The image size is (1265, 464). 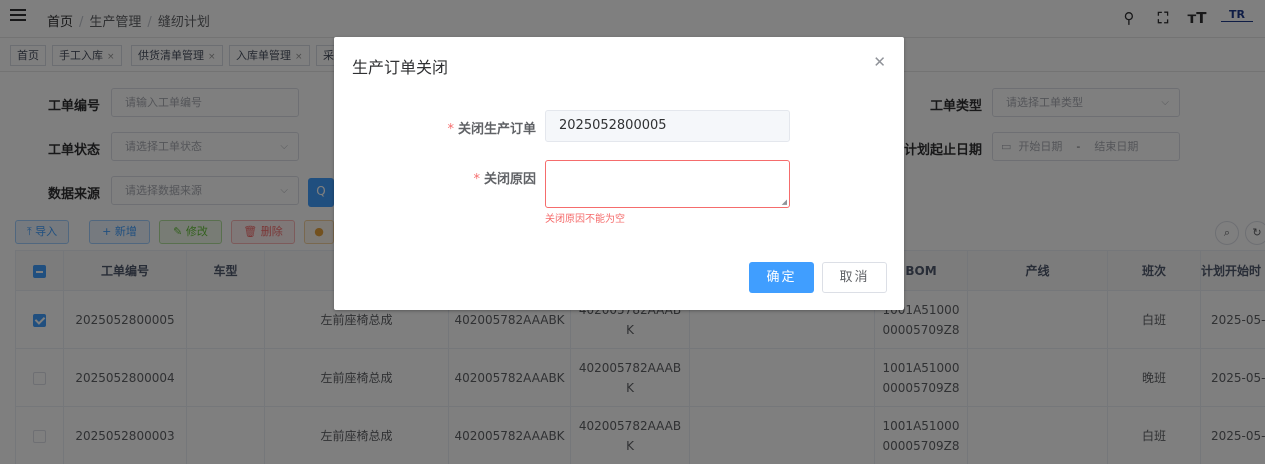 What do you see at coordinates (504, 179) in the screenshot?
I see `reason-field-label: * 关闭原因` at bounding box center [504, 179].